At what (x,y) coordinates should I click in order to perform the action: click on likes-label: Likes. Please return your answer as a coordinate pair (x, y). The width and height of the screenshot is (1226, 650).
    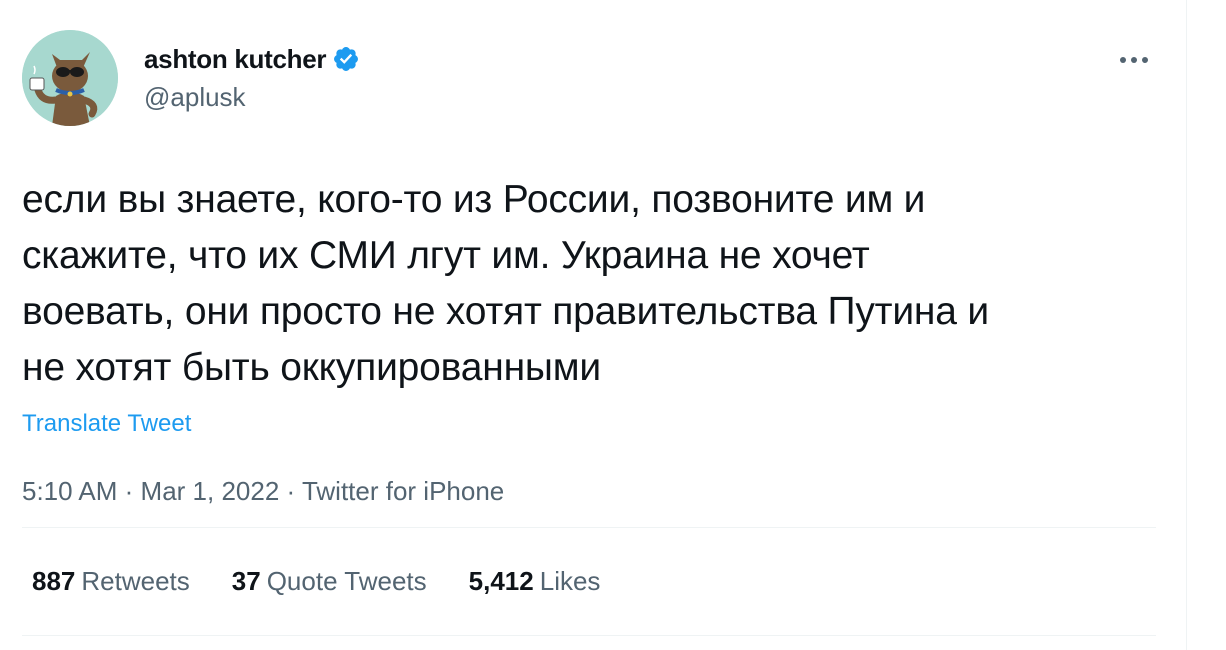
    Looking at the image, I should click on (570, 581).